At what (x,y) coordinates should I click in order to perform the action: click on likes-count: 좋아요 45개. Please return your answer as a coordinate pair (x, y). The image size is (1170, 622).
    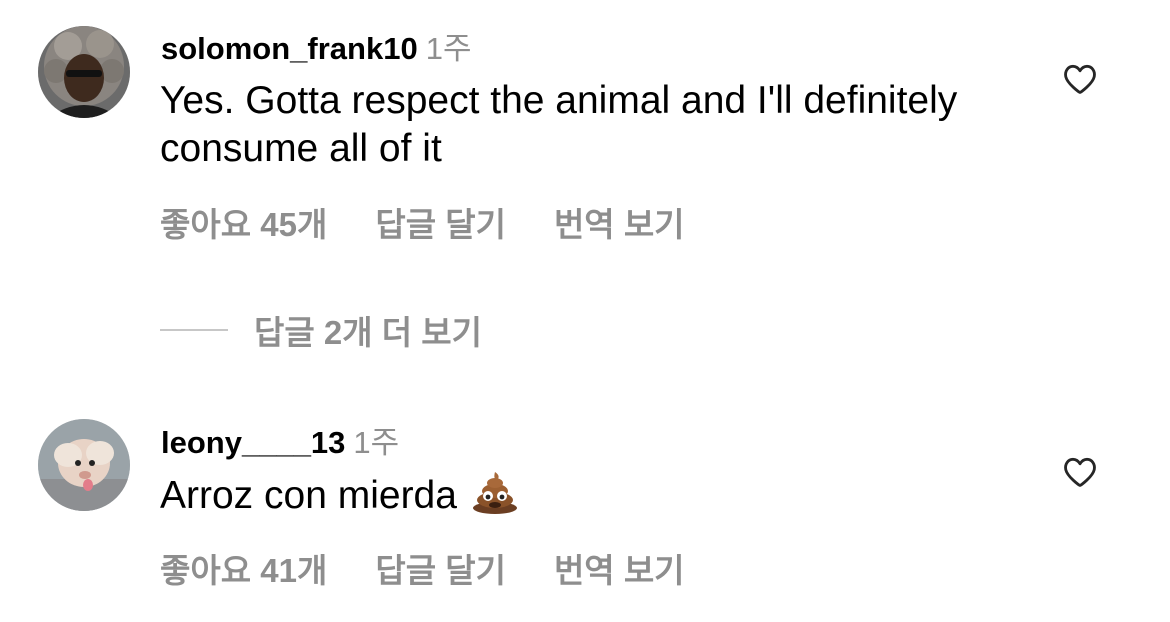
    Looking at the image, I should click on (243, 224).